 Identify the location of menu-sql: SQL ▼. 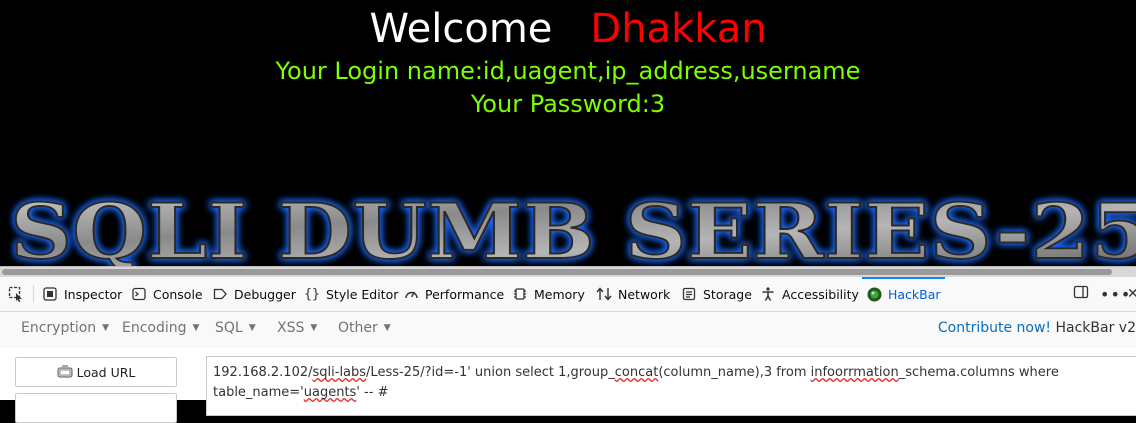
(235, 328).